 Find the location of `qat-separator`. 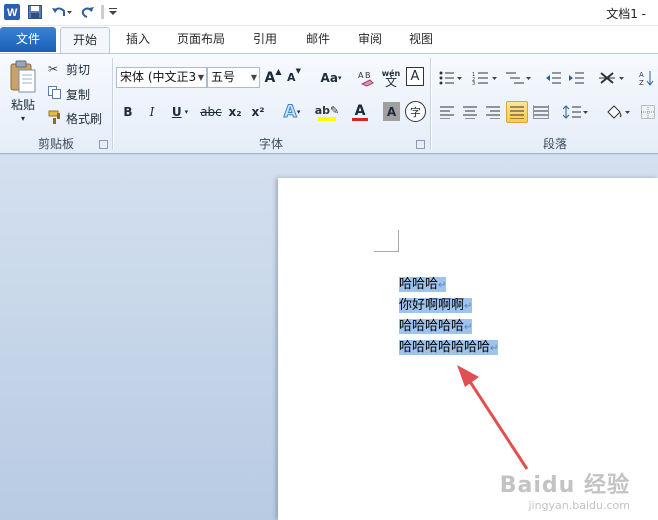

qat-separator is located at coordinates (102, 12).